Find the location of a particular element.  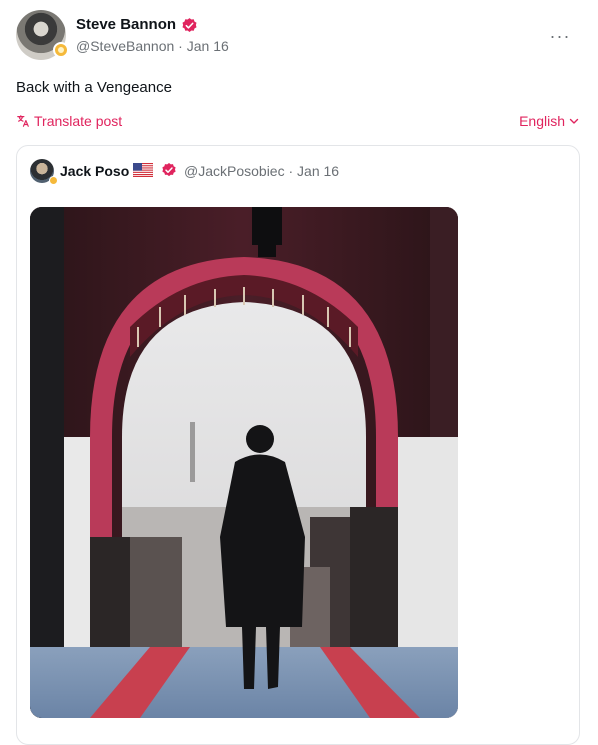

post-text: Back with a Vengeance is located at coordinates (94, 87).